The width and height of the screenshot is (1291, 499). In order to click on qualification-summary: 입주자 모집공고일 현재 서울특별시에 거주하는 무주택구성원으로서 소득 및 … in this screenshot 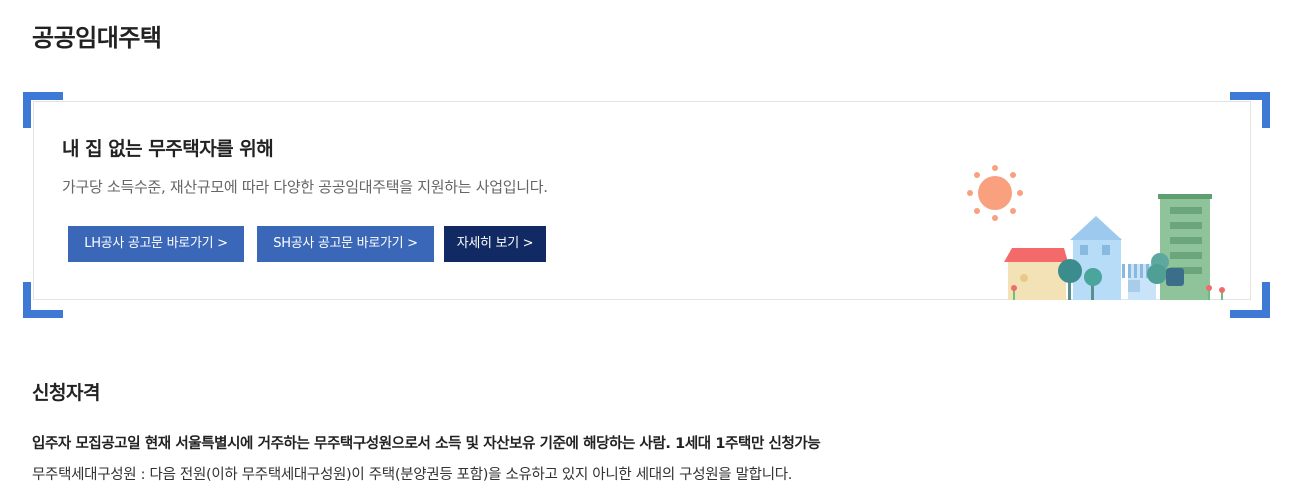, I will do `click(426, 444)`.